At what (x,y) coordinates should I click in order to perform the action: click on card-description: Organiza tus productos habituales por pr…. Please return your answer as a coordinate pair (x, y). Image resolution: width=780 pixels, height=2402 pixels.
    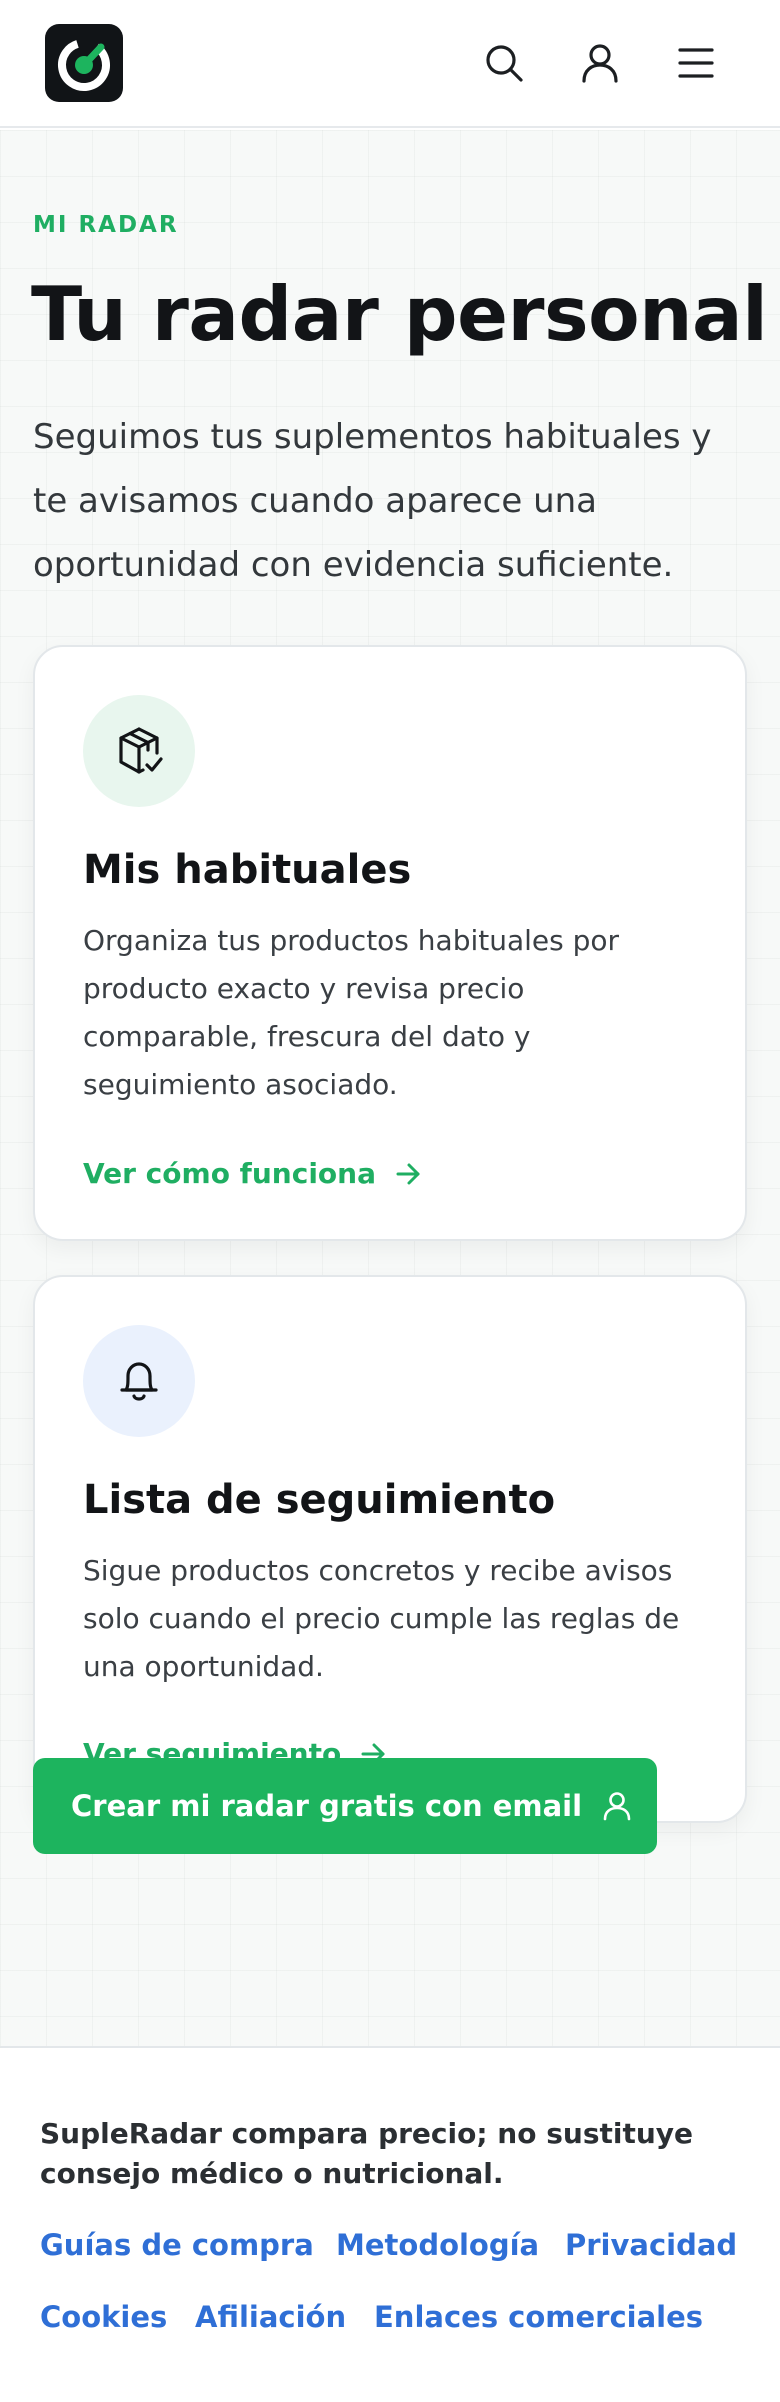
    Looking at the image, I should click on (351, 1012).